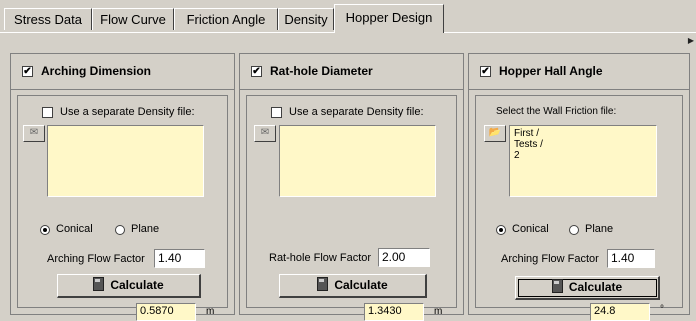 Image resolution: width=696 pixels, height=321 pixels. I want to click on arching-result-value: 0.5870, so click(166, 312).